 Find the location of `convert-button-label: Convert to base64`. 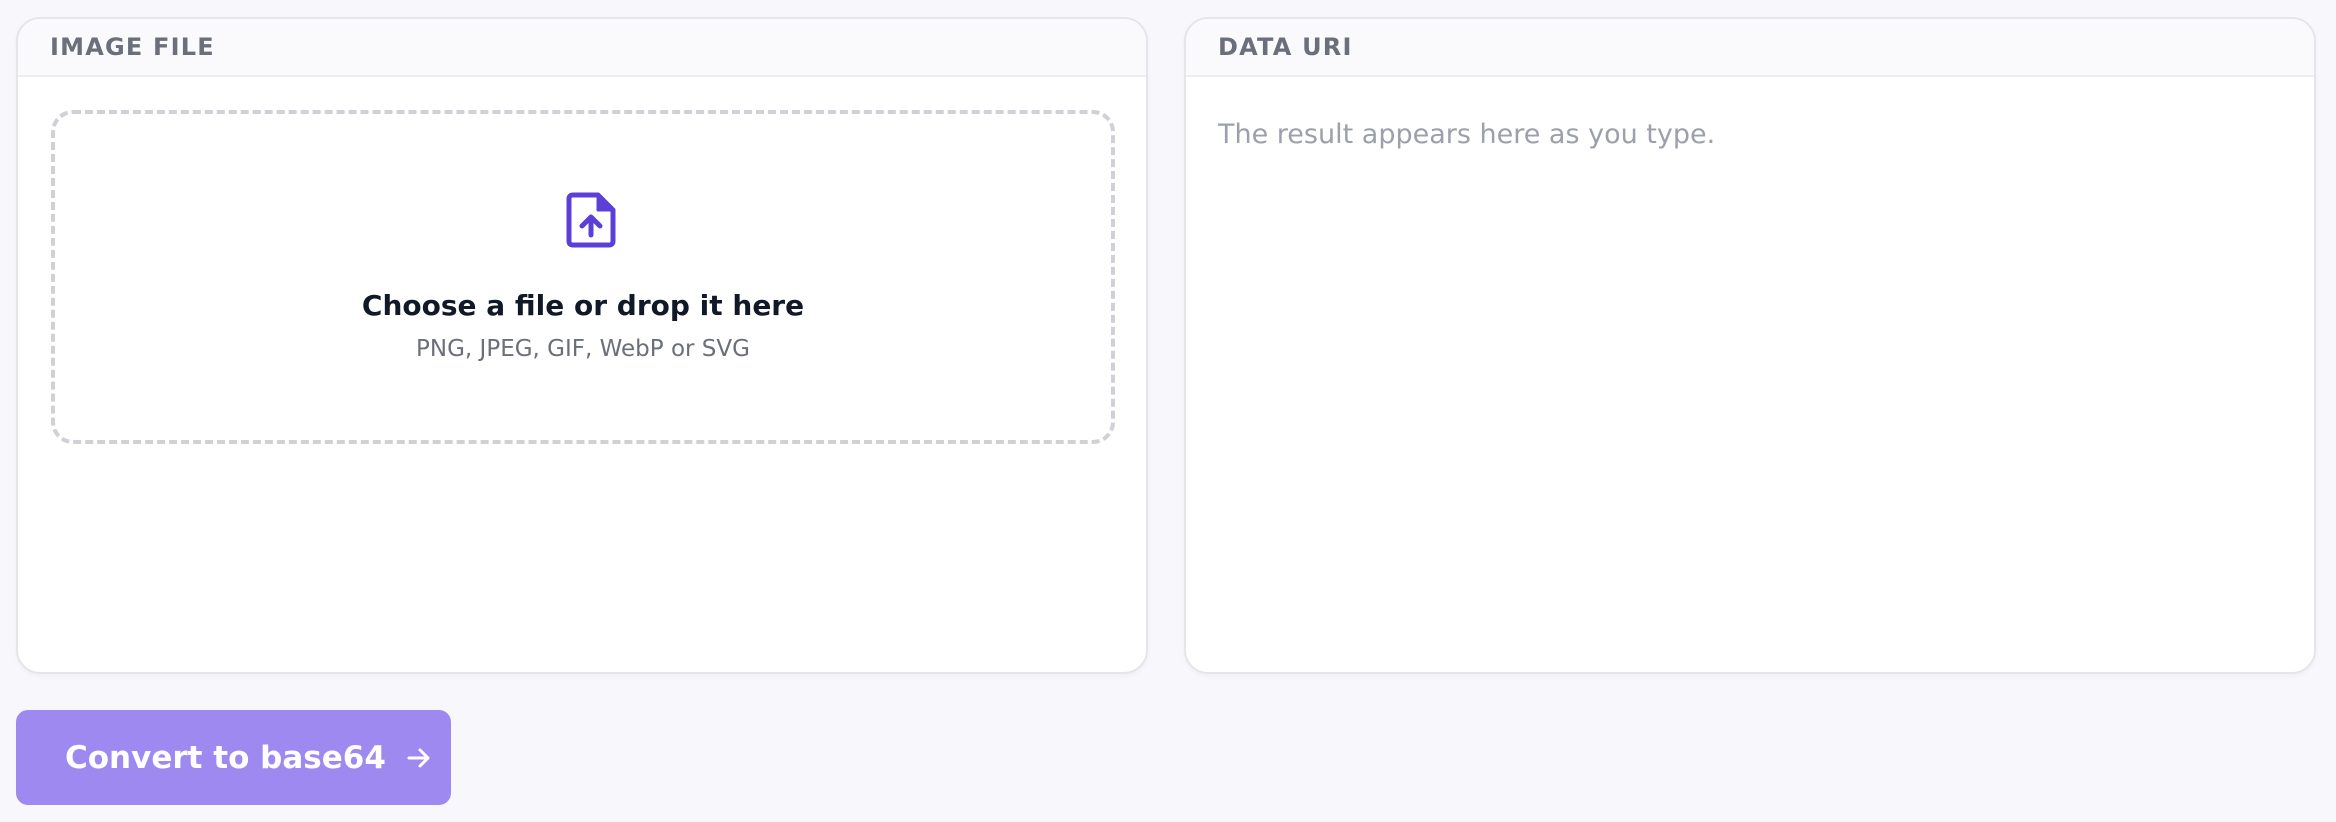

convert-button-label: Convert to base64 is located at coordinates (225, 757).